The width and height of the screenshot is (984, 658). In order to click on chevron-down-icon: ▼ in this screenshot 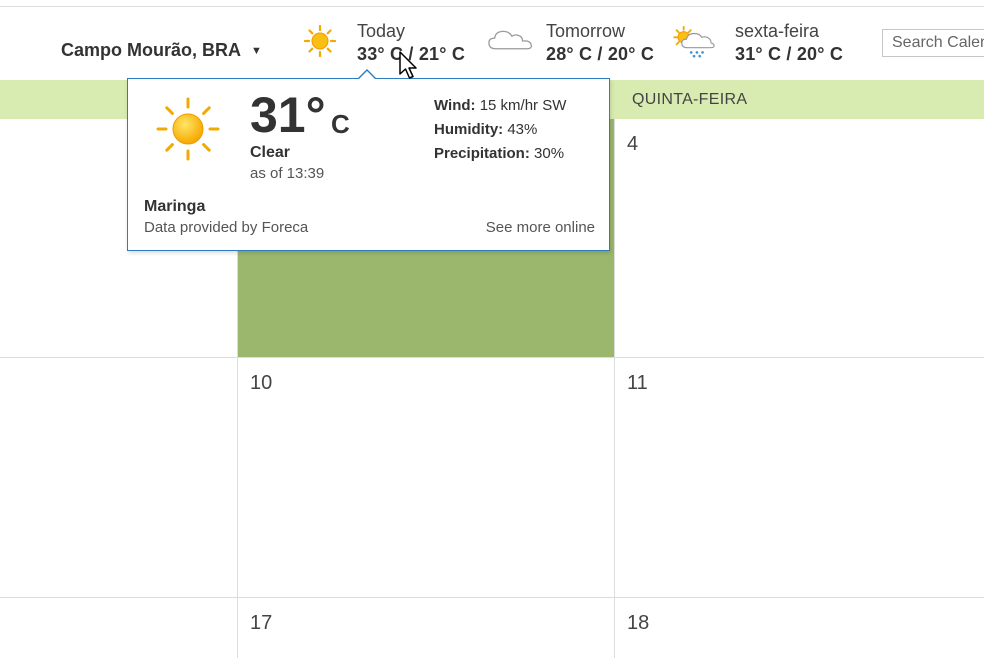, I will do `click(256, 51)`.